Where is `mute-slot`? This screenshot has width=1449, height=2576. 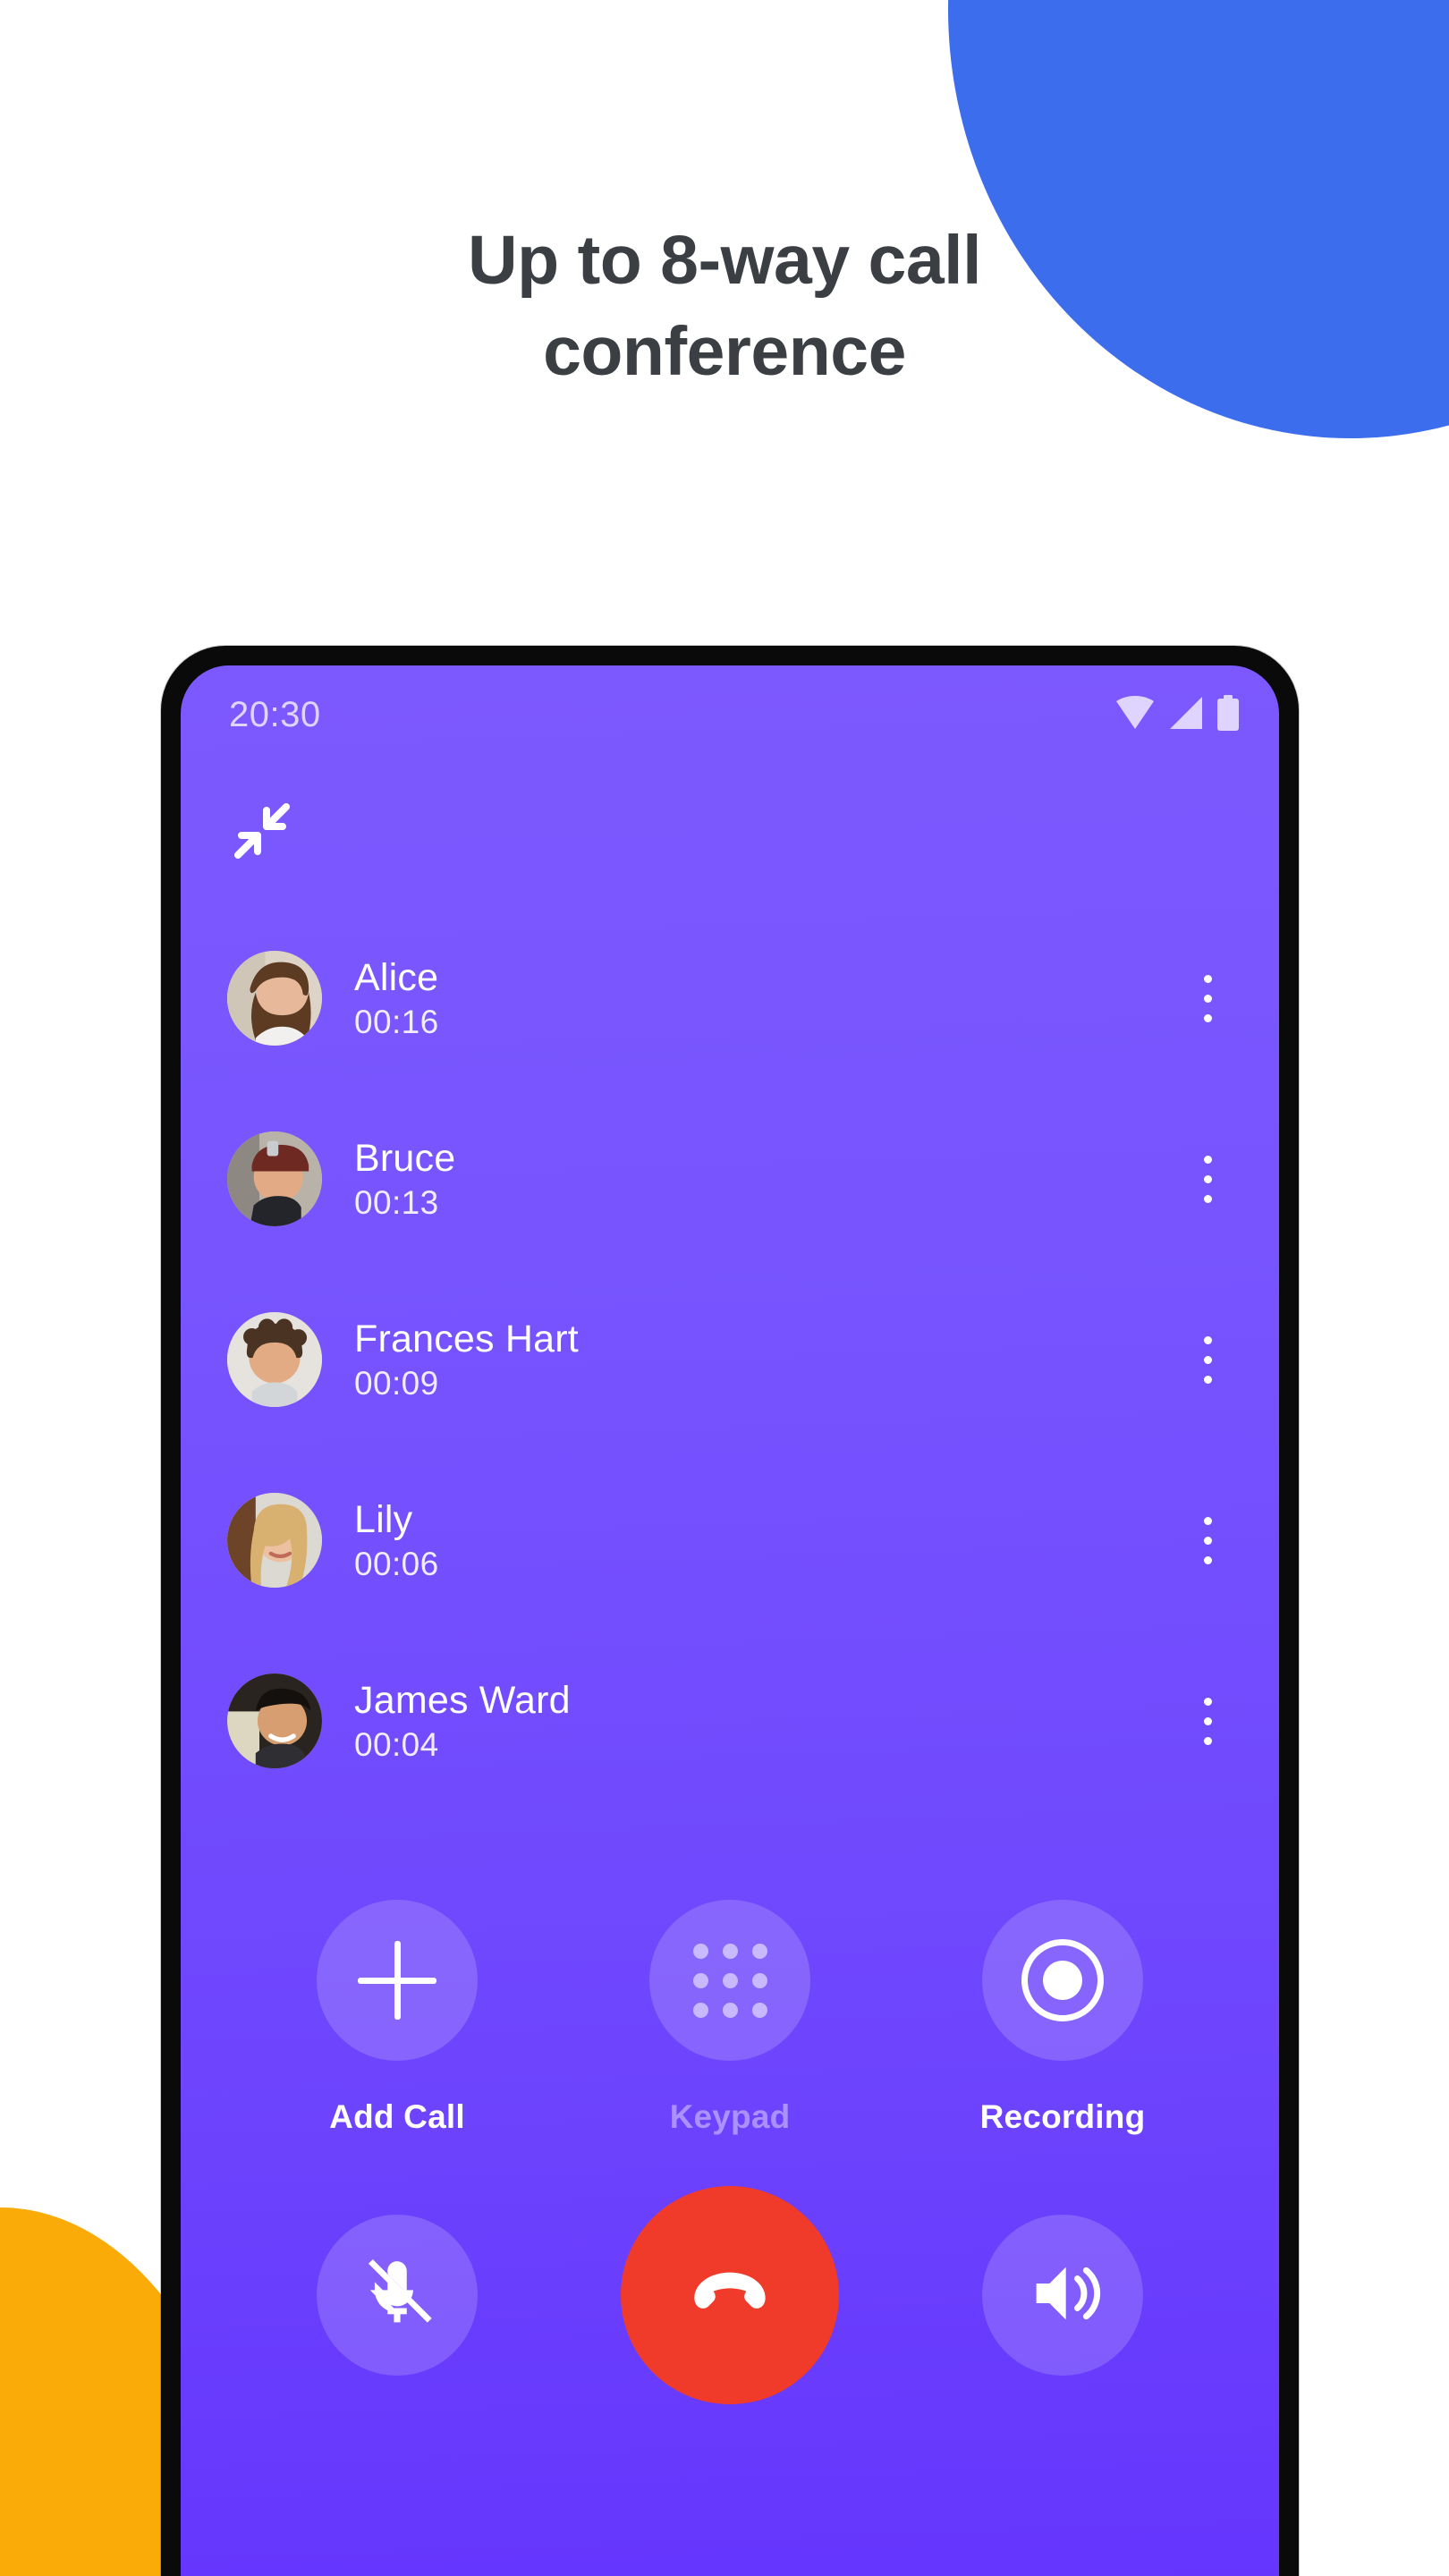
mute-slot is located at coordinates (397, 2295).